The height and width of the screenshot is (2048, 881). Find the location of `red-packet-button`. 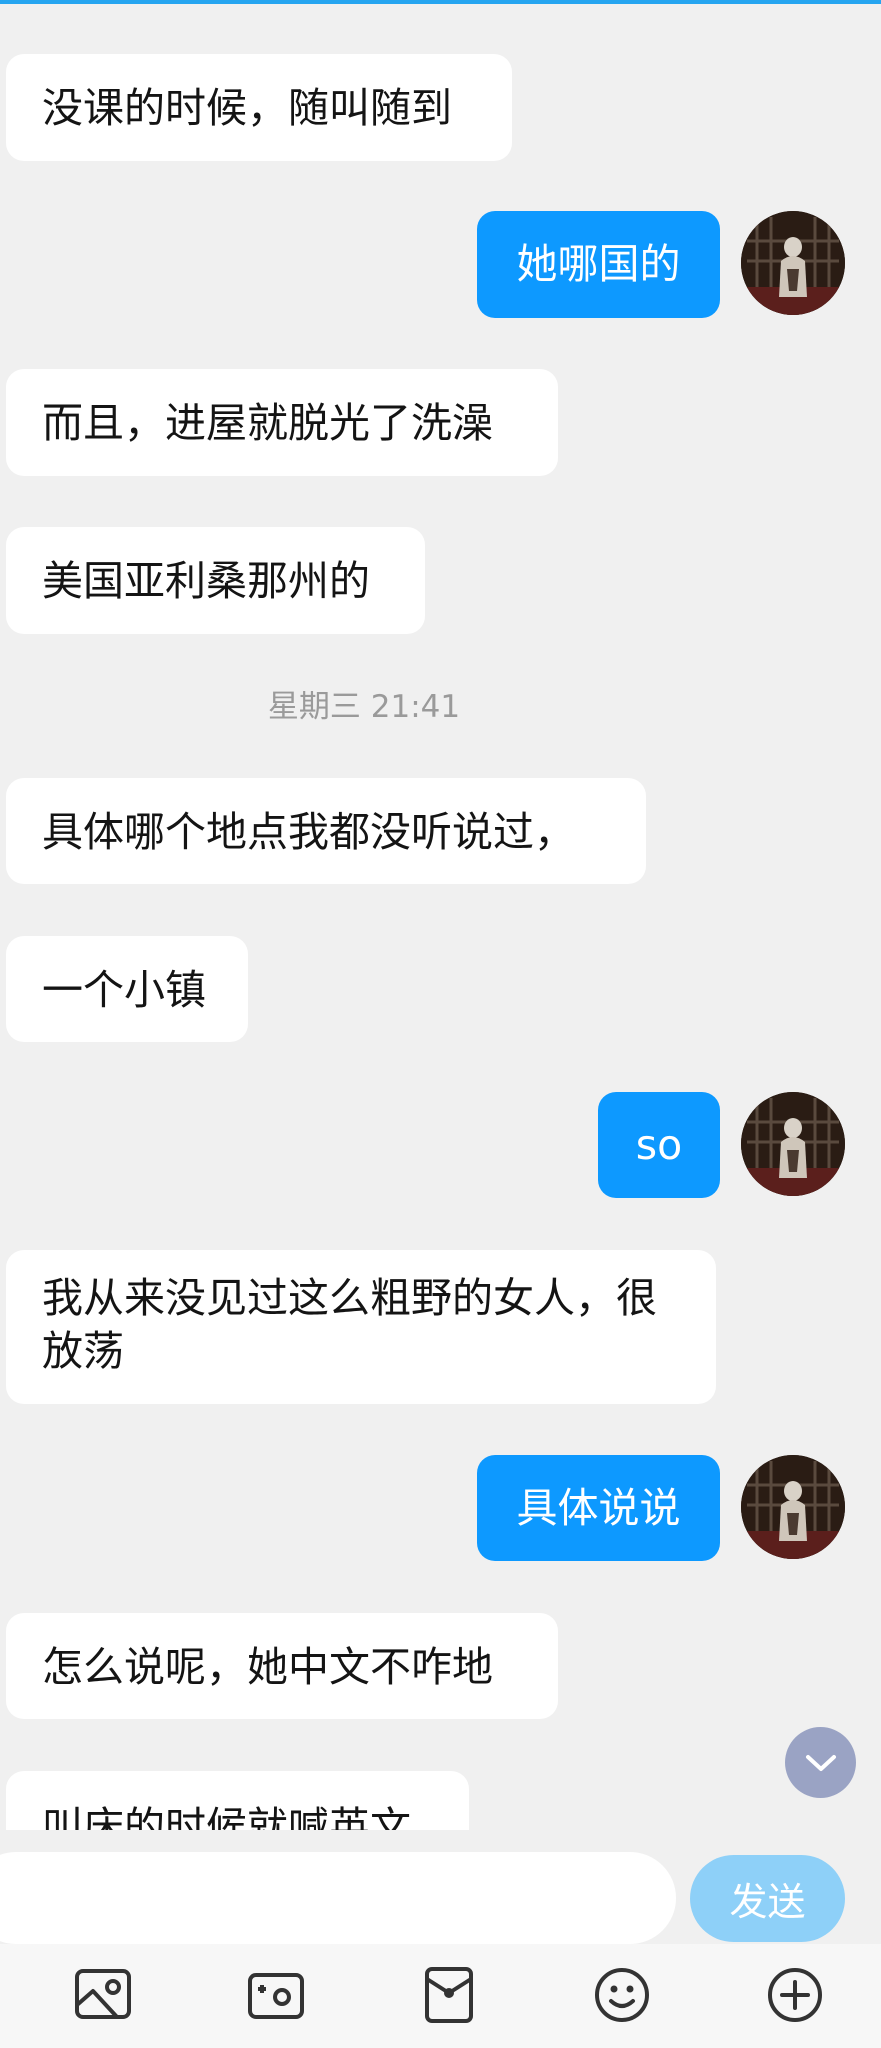

red-packet-button is located at coordinates (449, 1995).